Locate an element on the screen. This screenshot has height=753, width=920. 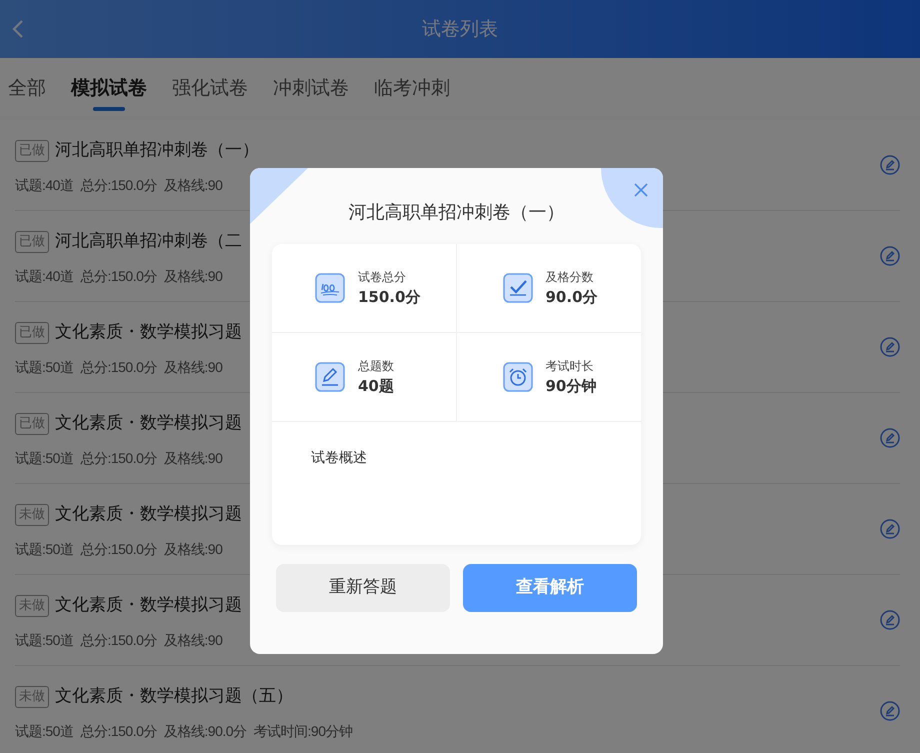
stat-label: 试卷总分 is located at coordinates (382, 277).